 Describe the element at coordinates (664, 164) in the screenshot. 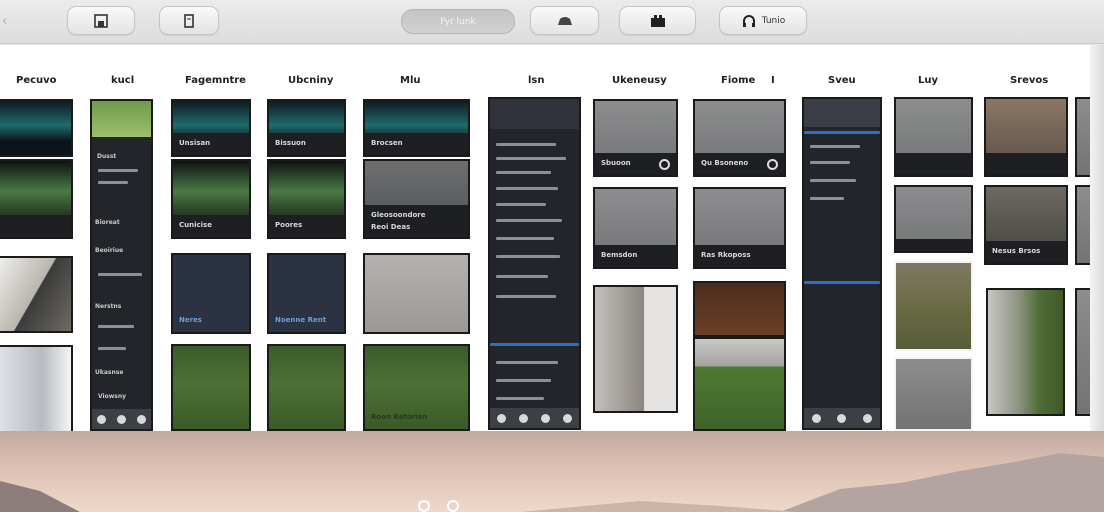

I see `status-ring-icon` at that location.